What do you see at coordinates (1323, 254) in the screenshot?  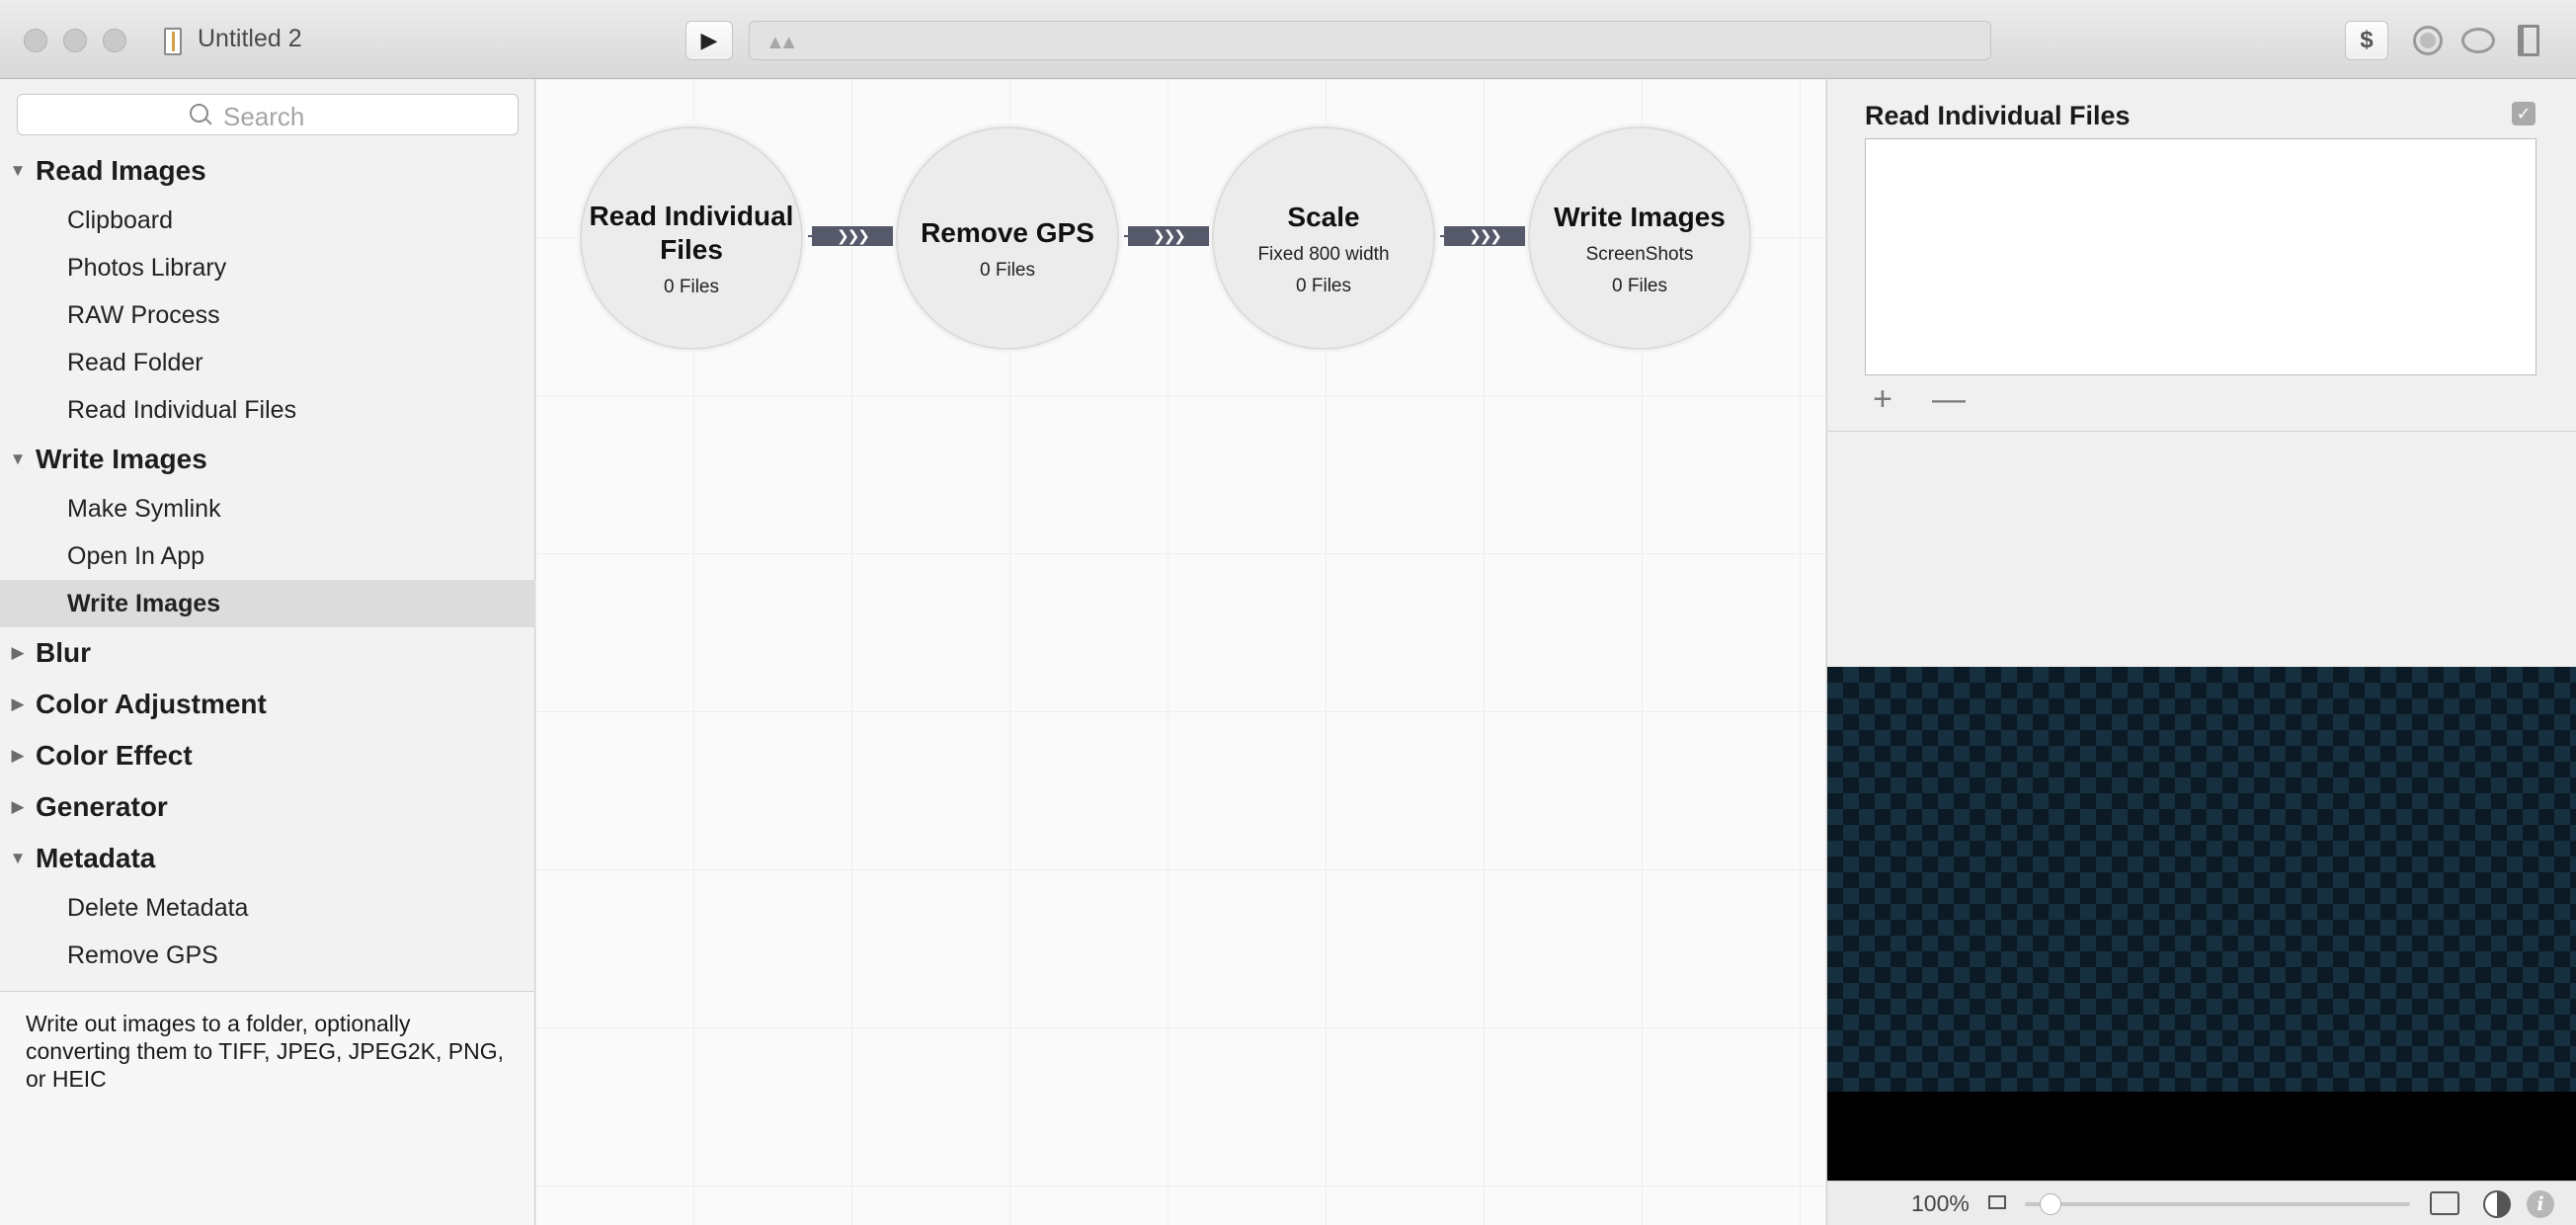 I see `node-subtitle: Fixed 800 width` at bounding box center [1323, 254].